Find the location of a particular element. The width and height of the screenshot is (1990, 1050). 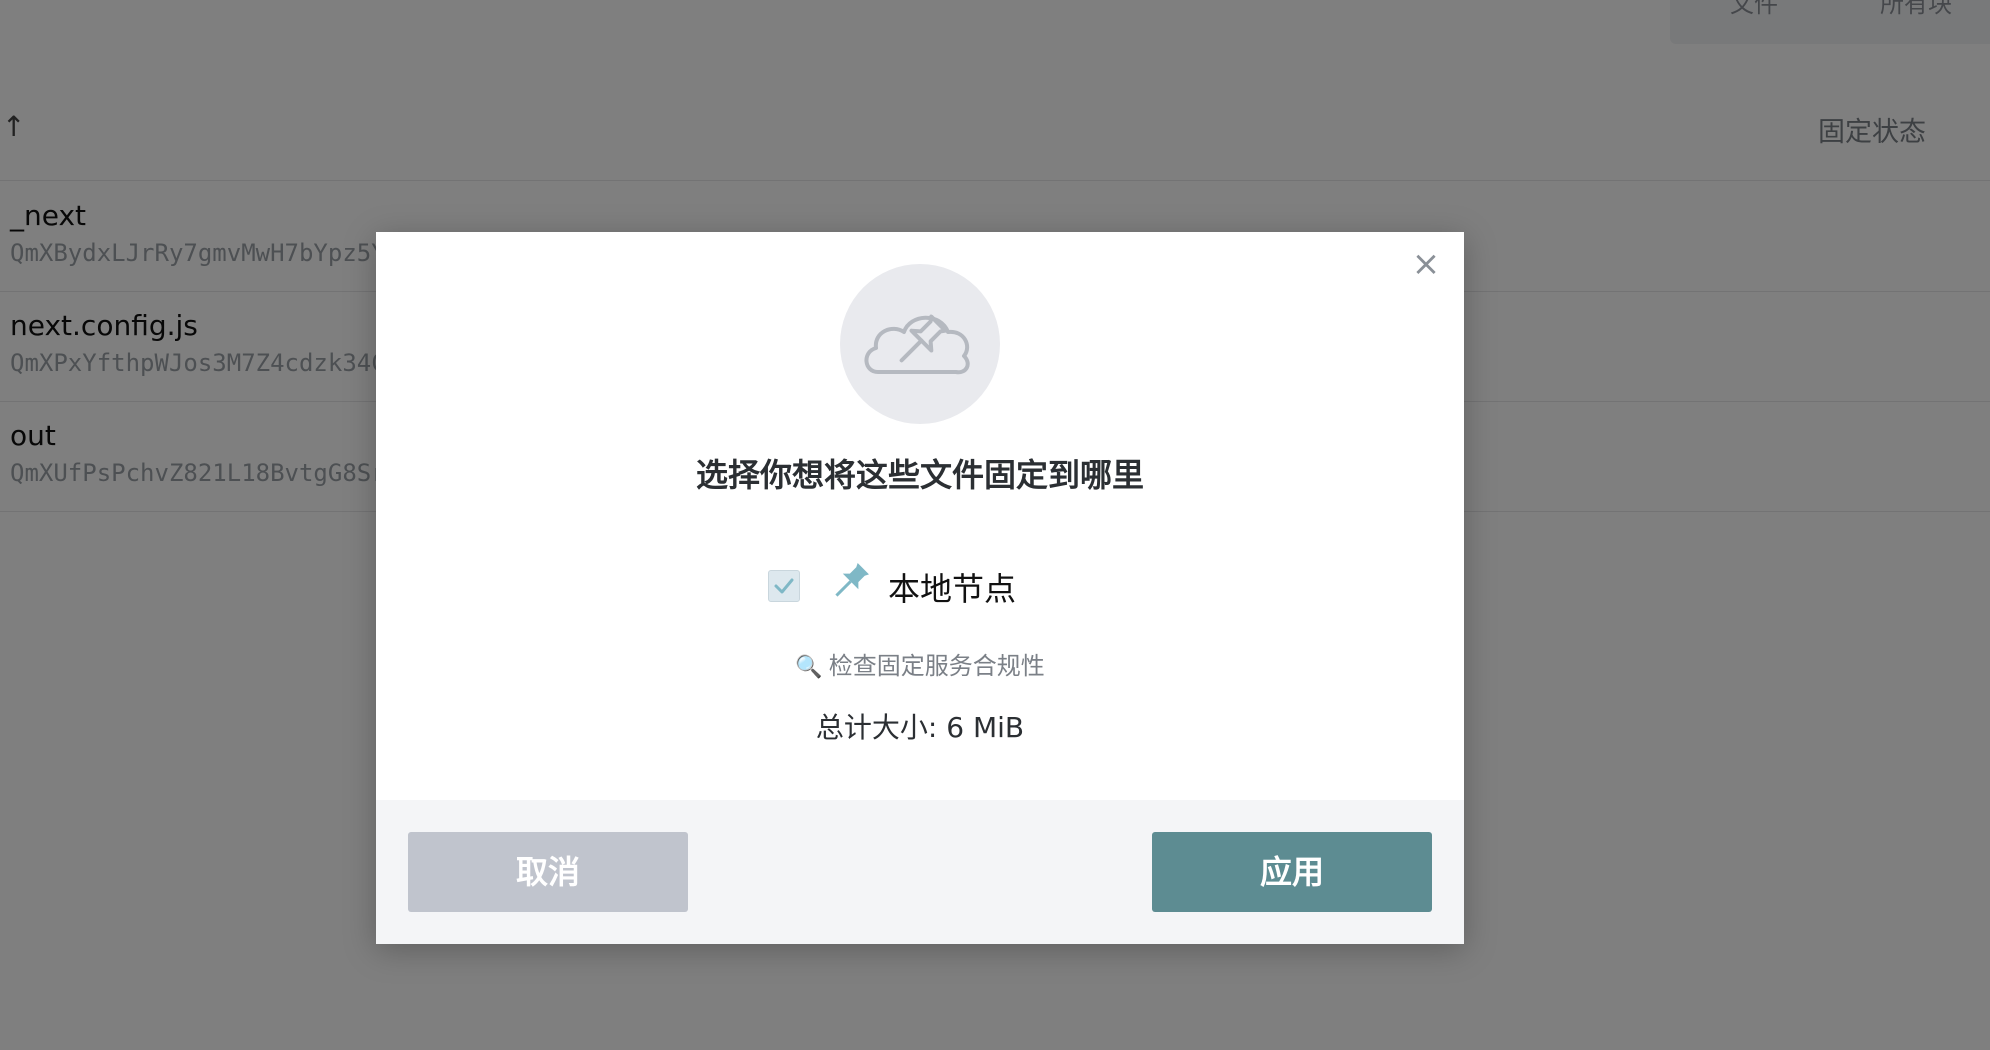

local-node-label: 本地节点 is located at coordinates (952, 589).